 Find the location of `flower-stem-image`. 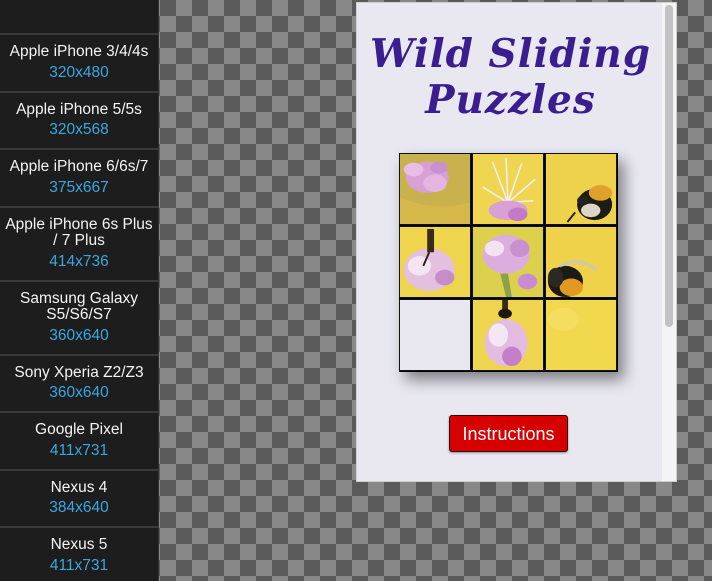

flower-stem-image is located at coordinates (508, 335).